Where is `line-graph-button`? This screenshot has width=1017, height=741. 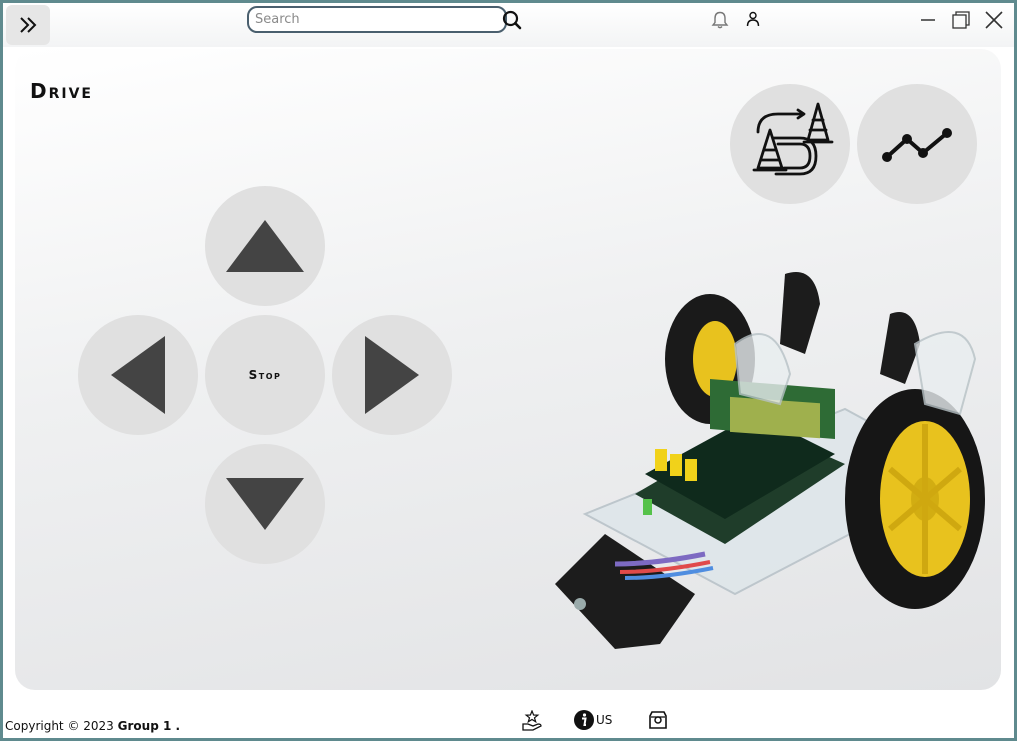 line-graph-button is located at coordinates (917, 144).